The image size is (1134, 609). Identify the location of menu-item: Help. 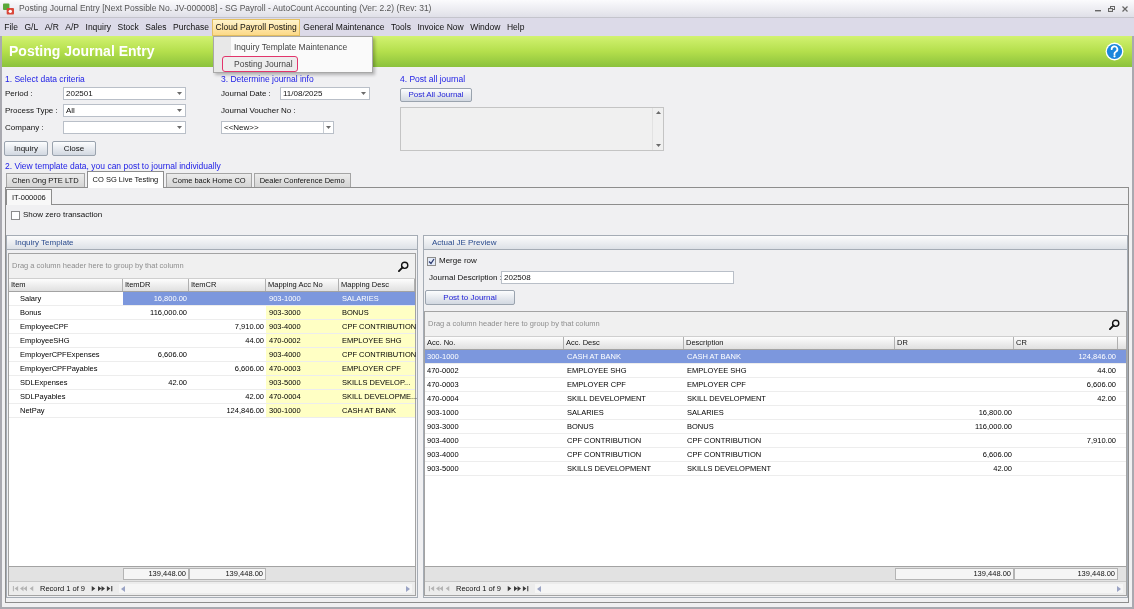
(515, 27).